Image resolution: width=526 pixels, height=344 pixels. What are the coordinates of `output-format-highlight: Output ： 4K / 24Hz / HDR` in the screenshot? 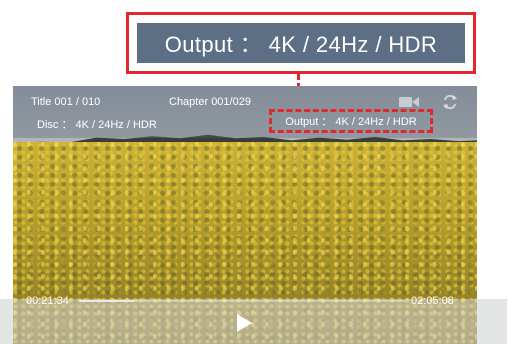 It's located at (351, 121).